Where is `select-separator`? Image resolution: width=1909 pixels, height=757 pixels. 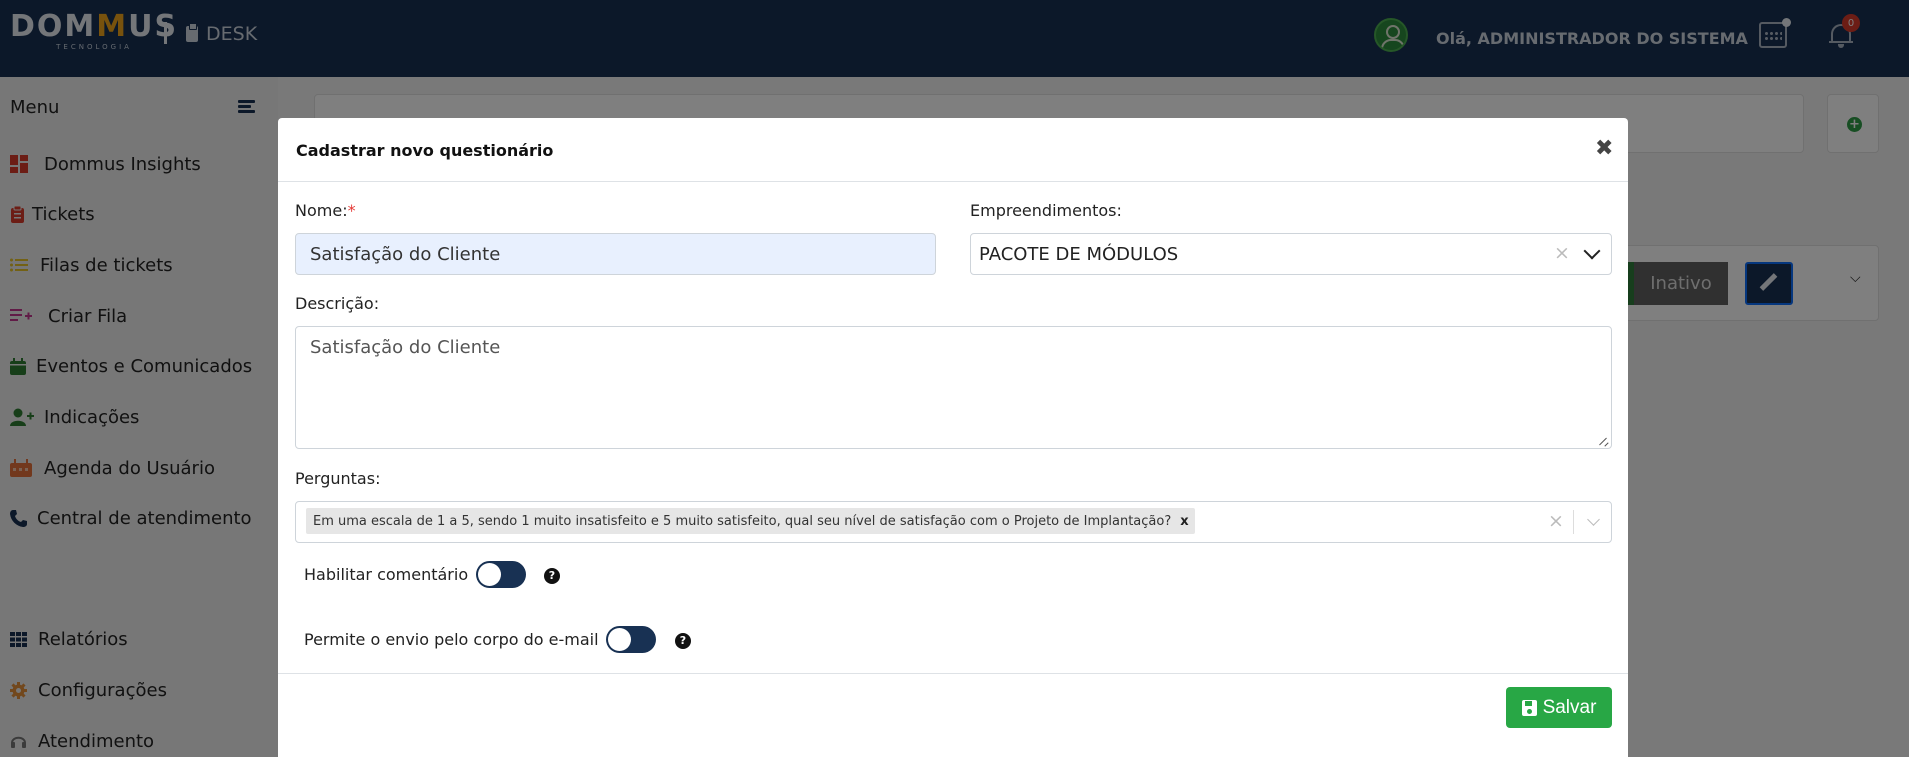 select-separator is located at coordinates (1573, 522).